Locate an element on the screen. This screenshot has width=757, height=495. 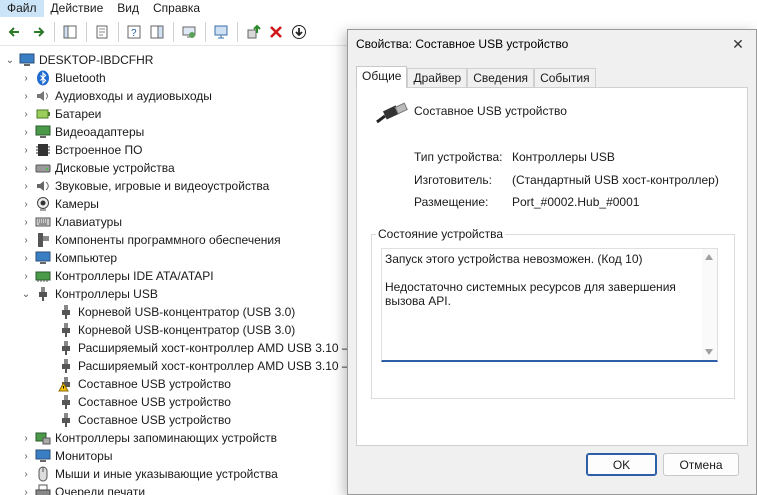
tree-item-cameras: › Камеры is located at coordinates (59, 204).